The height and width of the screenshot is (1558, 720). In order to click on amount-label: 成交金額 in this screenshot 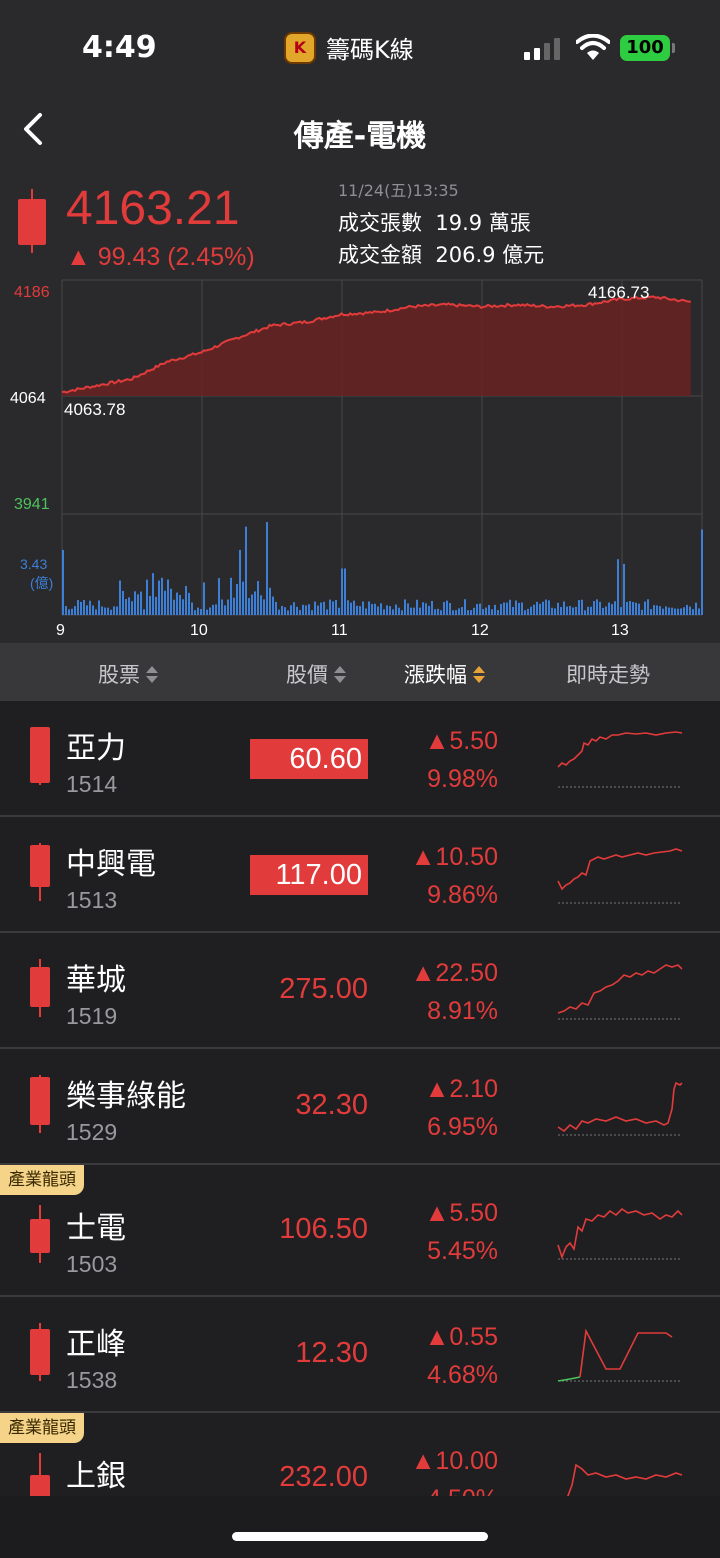, I will do `click(380, 255)`.